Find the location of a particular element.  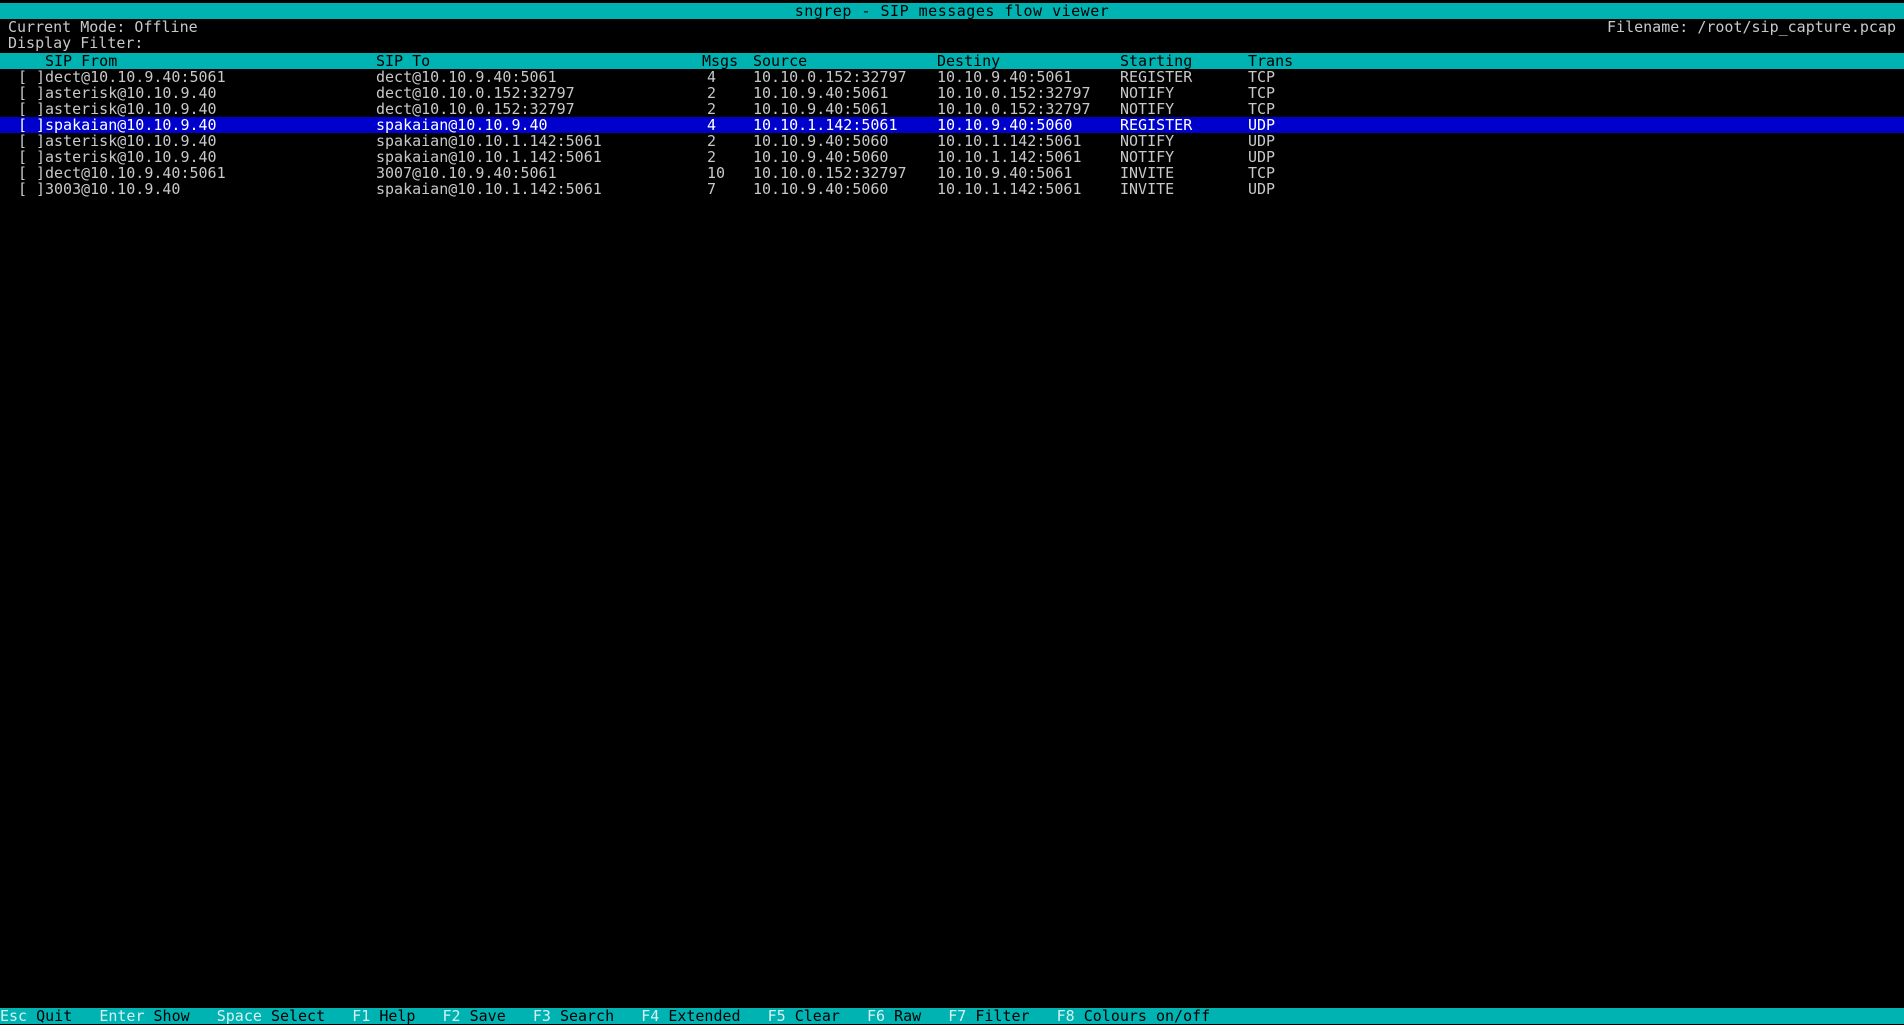

column-header-msgs: Msgs is located at coordinates (724, 61).